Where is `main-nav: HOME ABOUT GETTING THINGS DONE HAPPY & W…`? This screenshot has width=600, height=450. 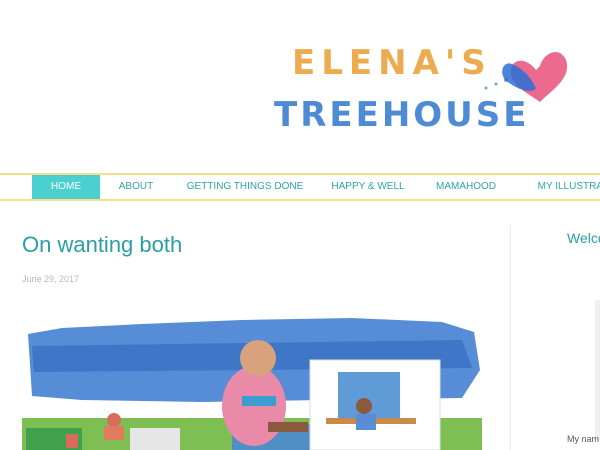 main-nav: HOME ABOUT GETTING THINGS DONE HAPPY & W… is located at coordinates (300, 187).